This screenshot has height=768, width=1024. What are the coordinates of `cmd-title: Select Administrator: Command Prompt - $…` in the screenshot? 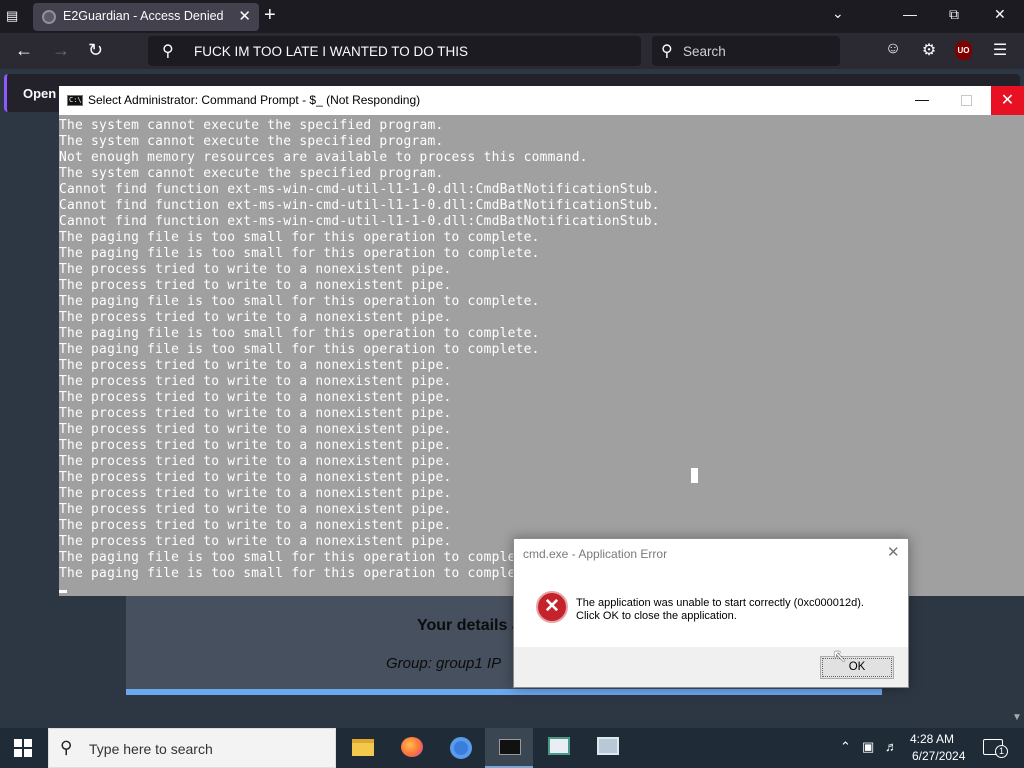 It's located at (254, 100).